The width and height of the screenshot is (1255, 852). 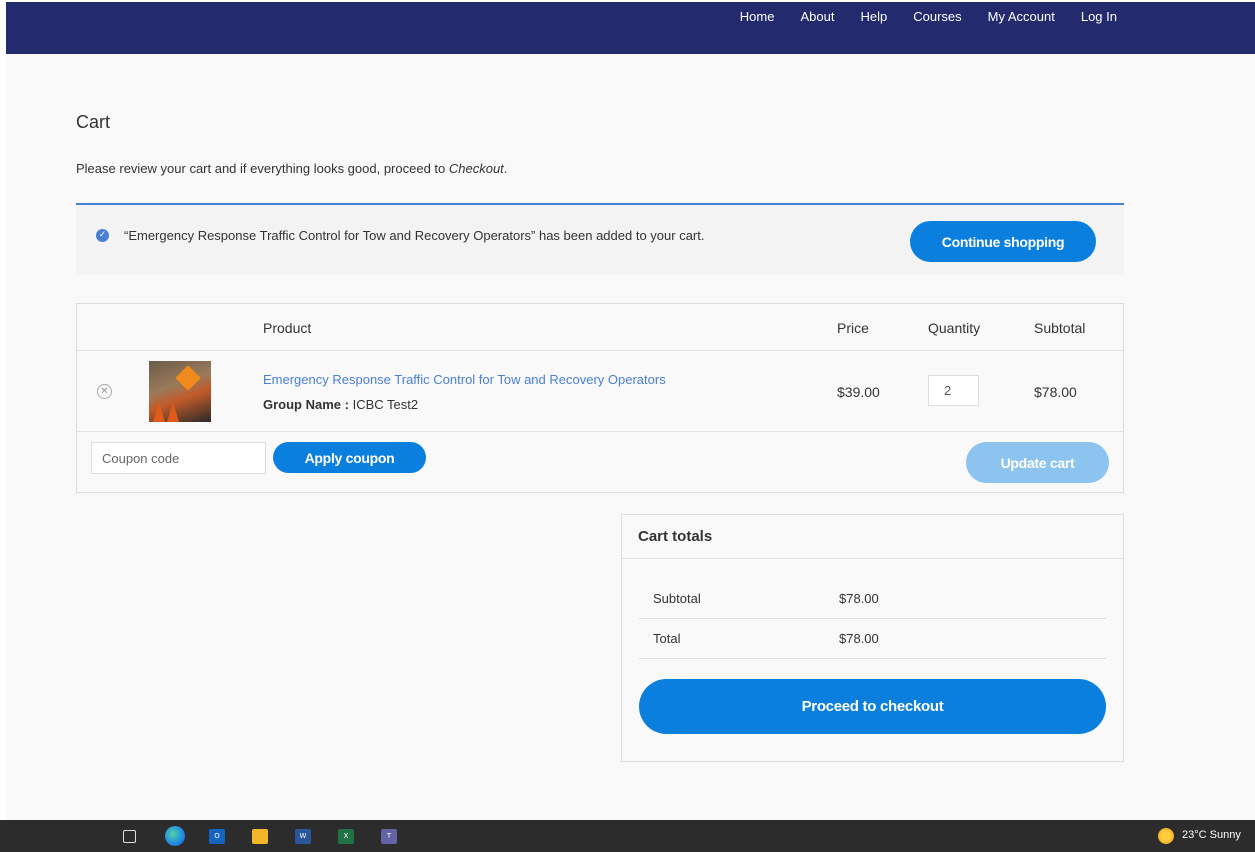 I want to click on windows-taskbar: O W X T 23°C Sunny, so click(x=627, y=836).